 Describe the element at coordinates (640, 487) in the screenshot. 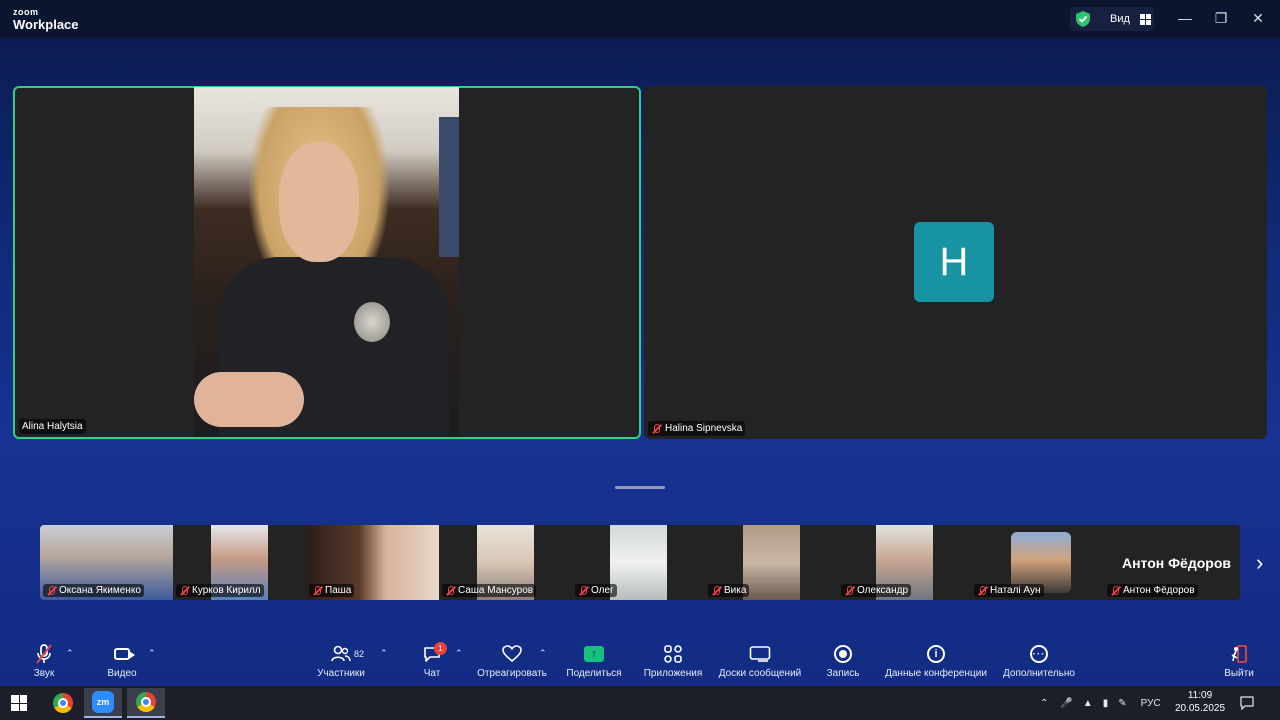

I see `resize-handle` at that location.